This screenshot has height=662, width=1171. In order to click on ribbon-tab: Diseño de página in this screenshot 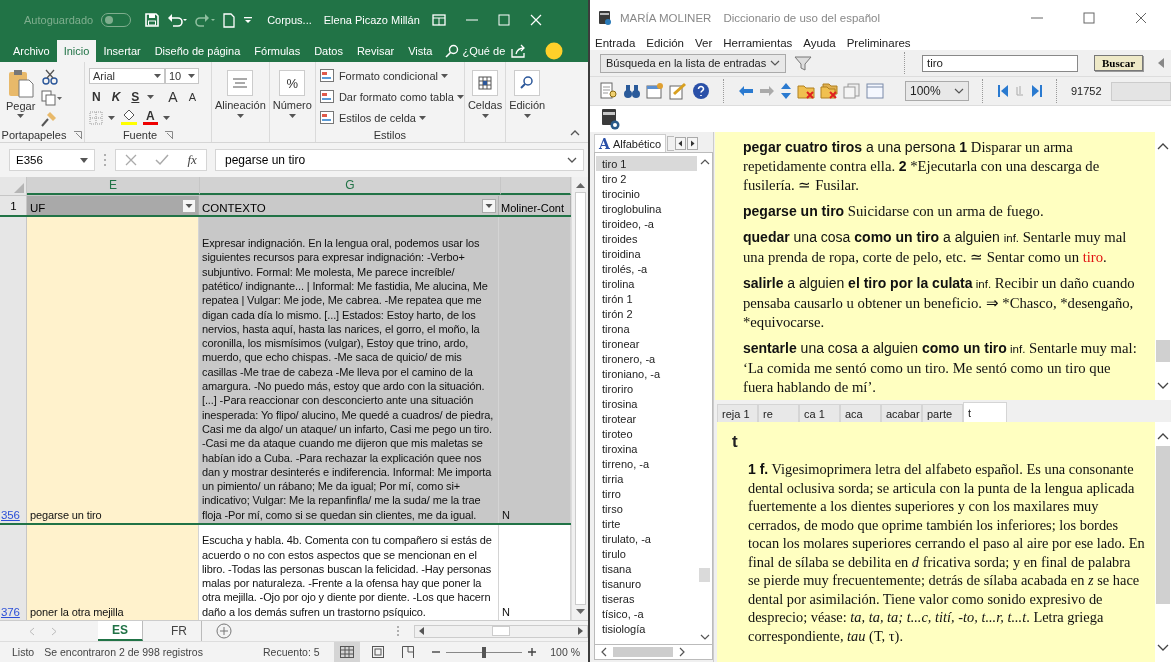, I will do `click(197, 51)`.